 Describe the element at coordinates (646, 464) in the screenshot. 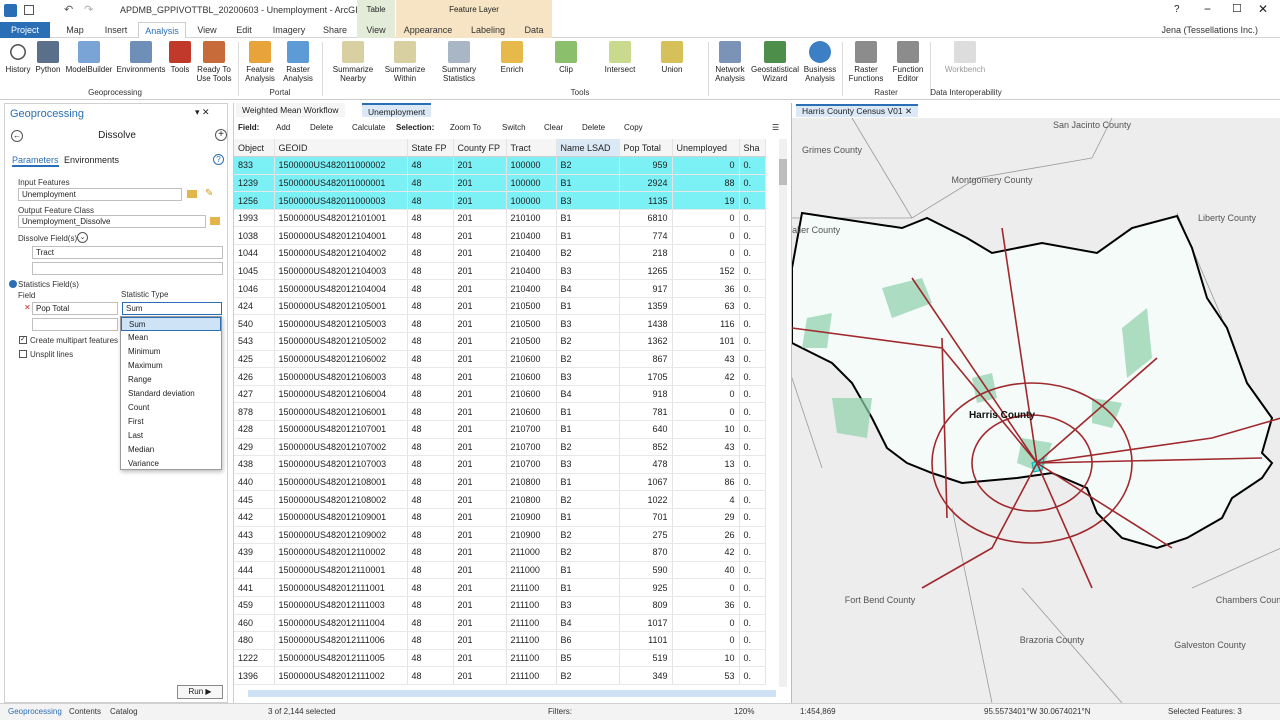

I see `table-cell: 478` at that location.